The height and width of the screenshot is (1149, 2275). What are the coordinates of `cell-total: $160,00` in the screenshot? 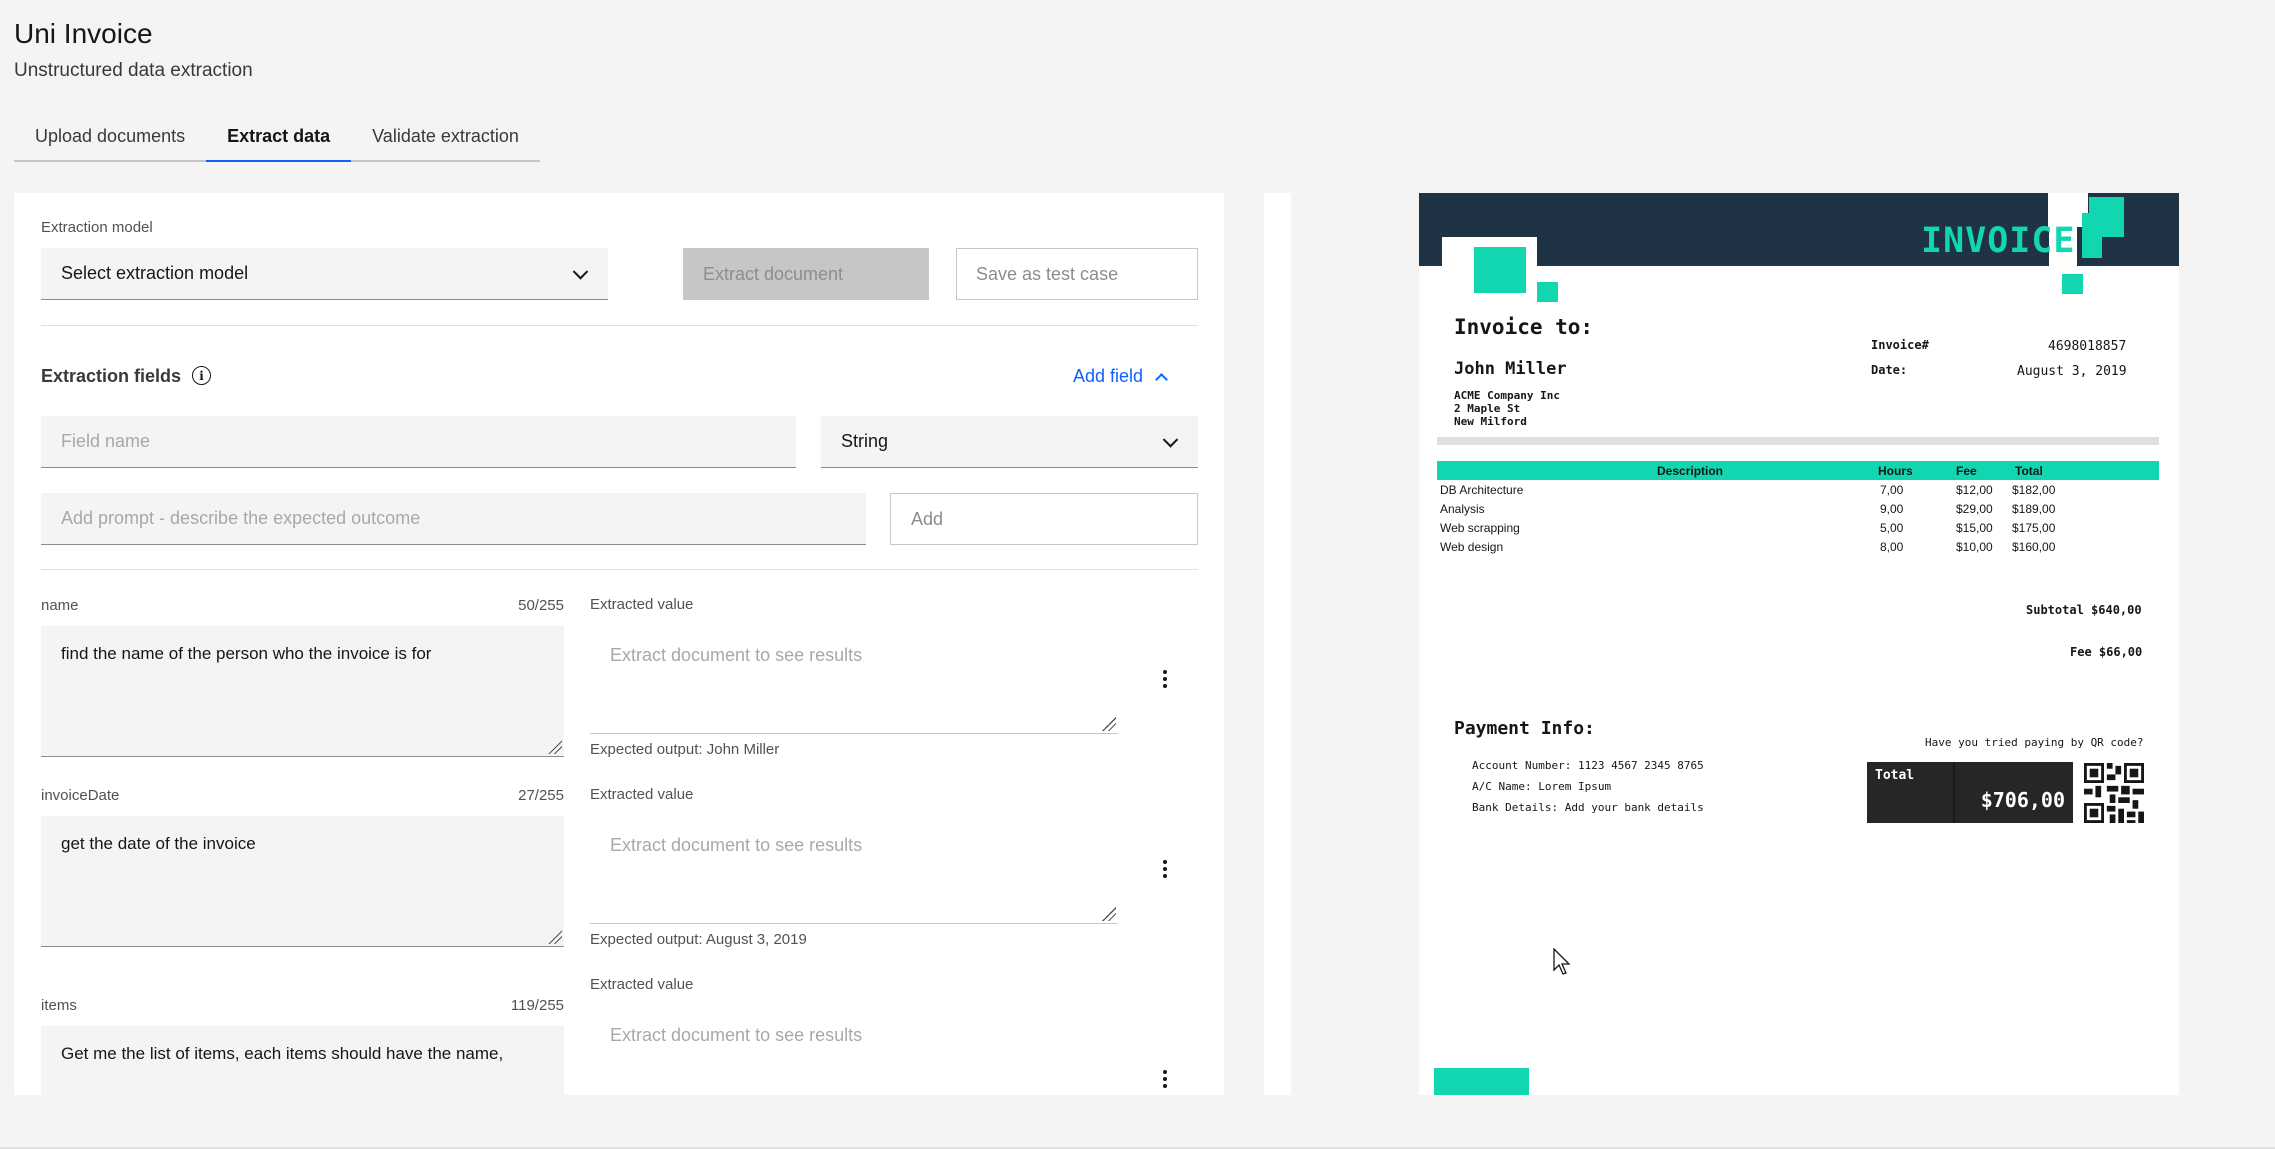 It's located at (2034, 547).